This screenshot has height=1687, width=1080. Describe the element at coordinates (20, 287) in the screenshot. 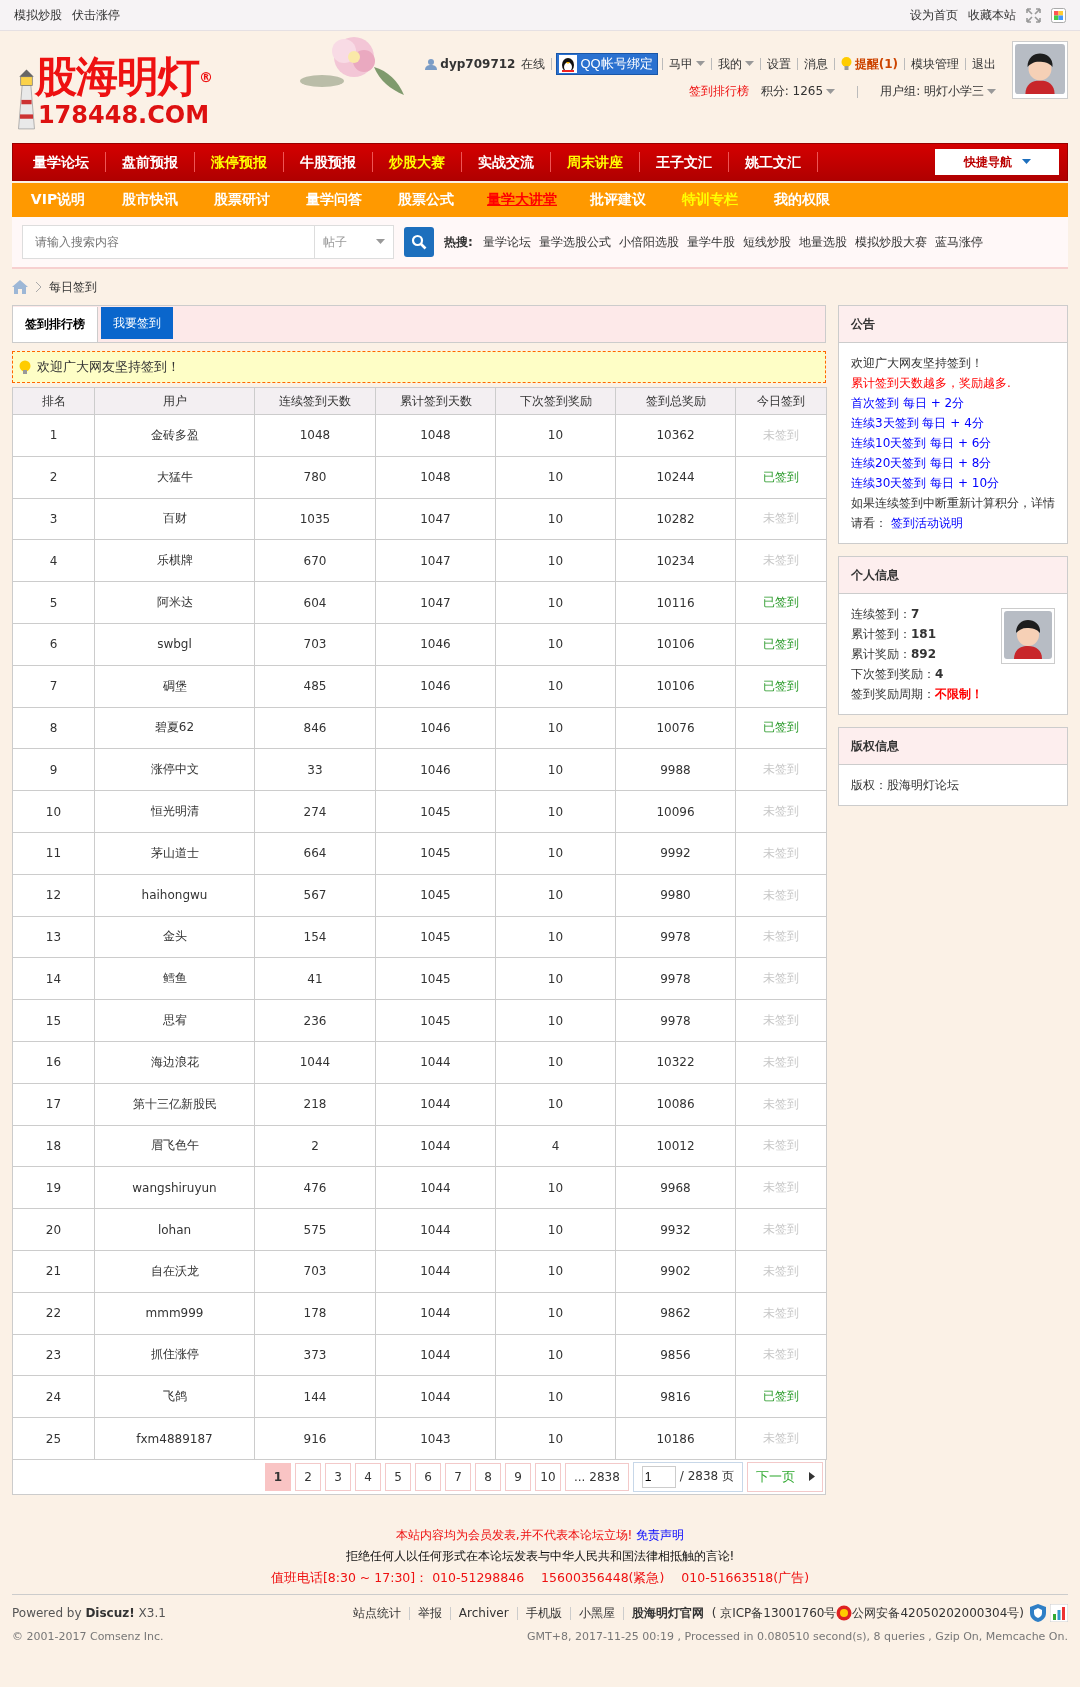

I see `home-icon` at that location.